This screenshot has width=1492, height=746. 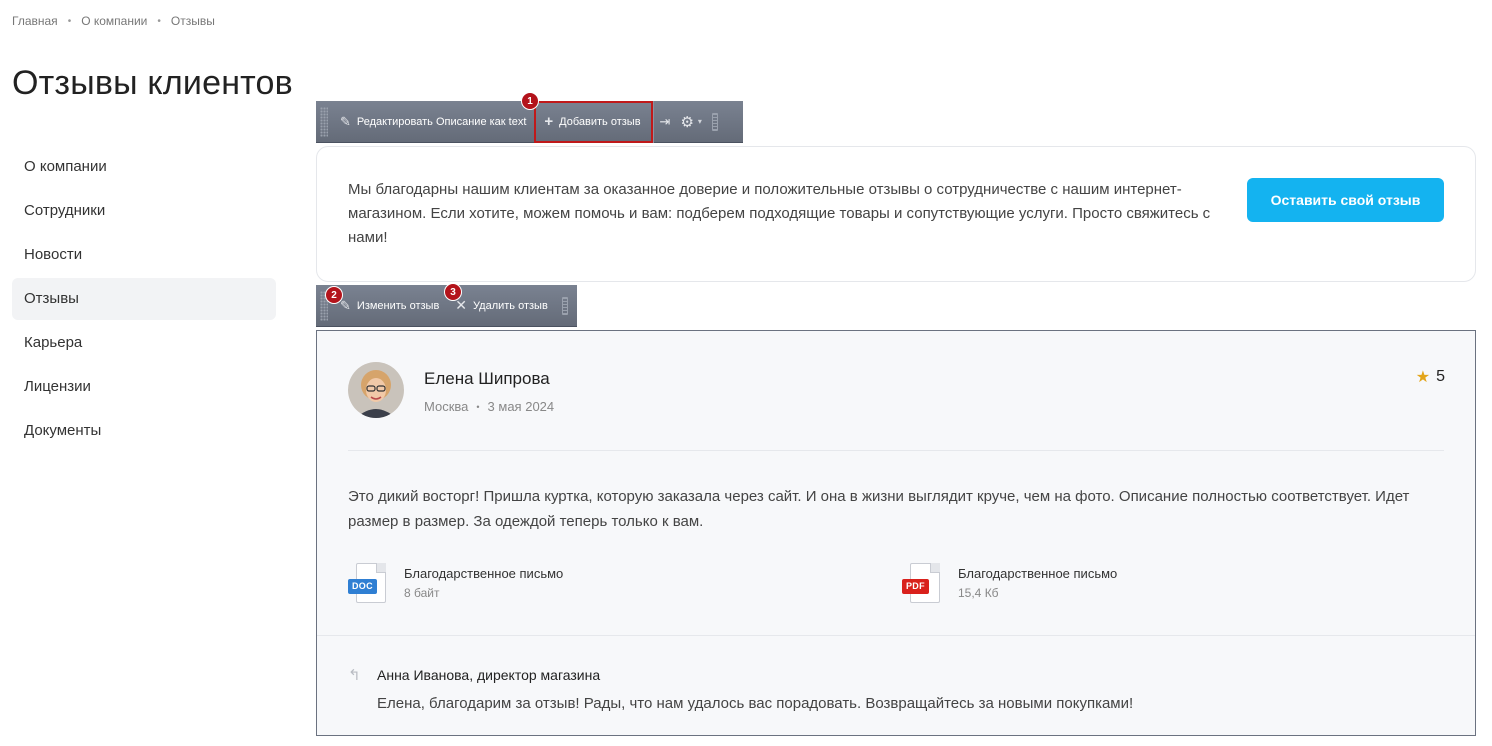 I want to click on breadcrumb-about: О компании, so click(x=114, y=21).